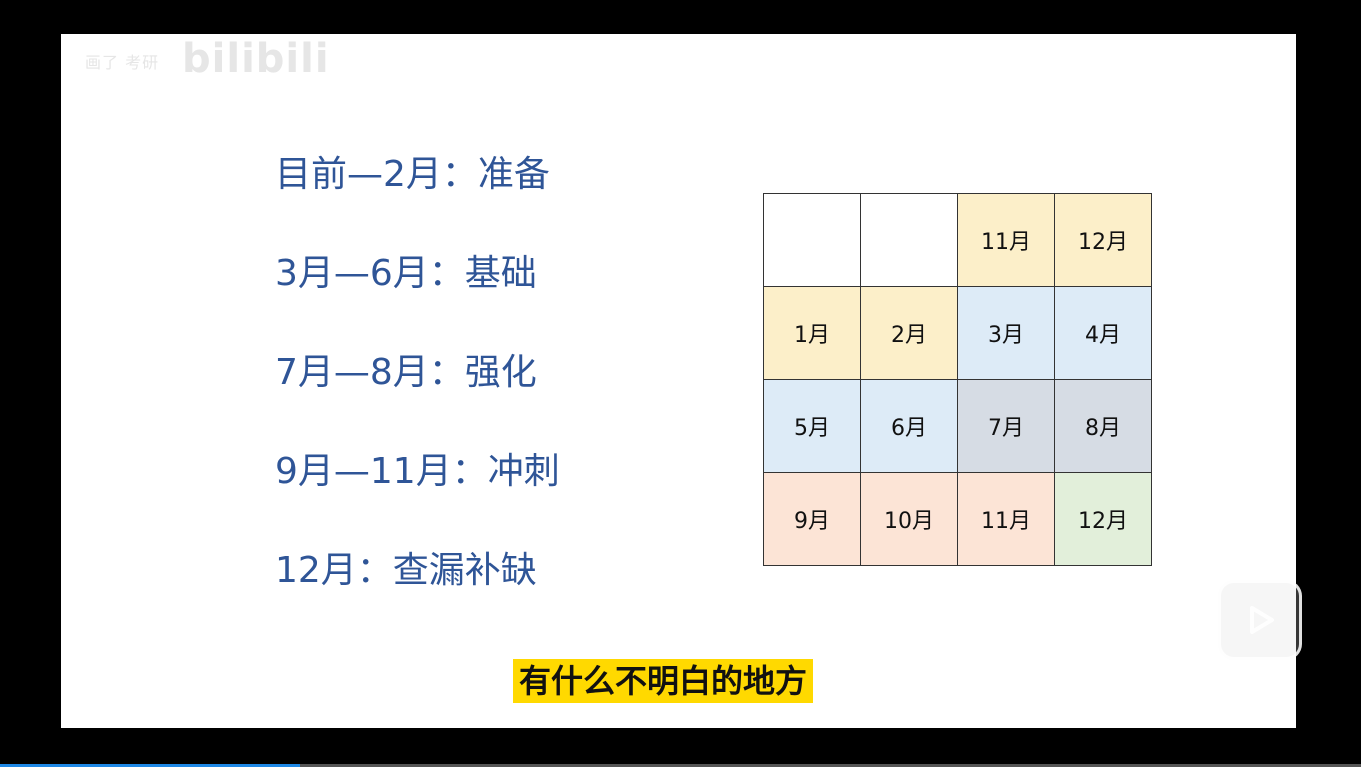  What do you see at coordinates (406, 570) in the screenshot?
I see `plan-item-review: 12月：查漏补缺` at bounding box center [406, 570].